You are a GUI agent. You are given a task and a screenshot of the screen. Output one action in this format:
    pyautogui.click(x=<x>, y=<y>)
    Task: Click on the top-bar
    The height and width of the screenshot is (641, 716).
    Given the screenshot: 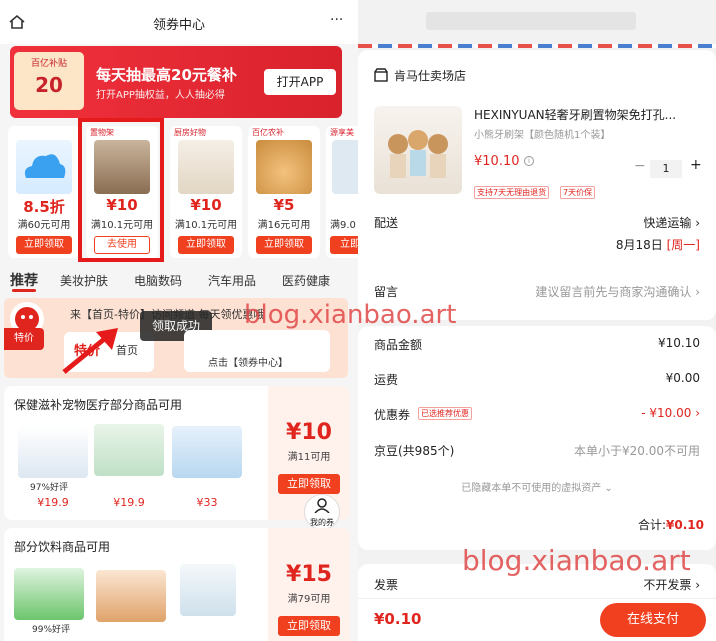 What is the action you would take?
    pyautogui.click(x=537, y=23)
    